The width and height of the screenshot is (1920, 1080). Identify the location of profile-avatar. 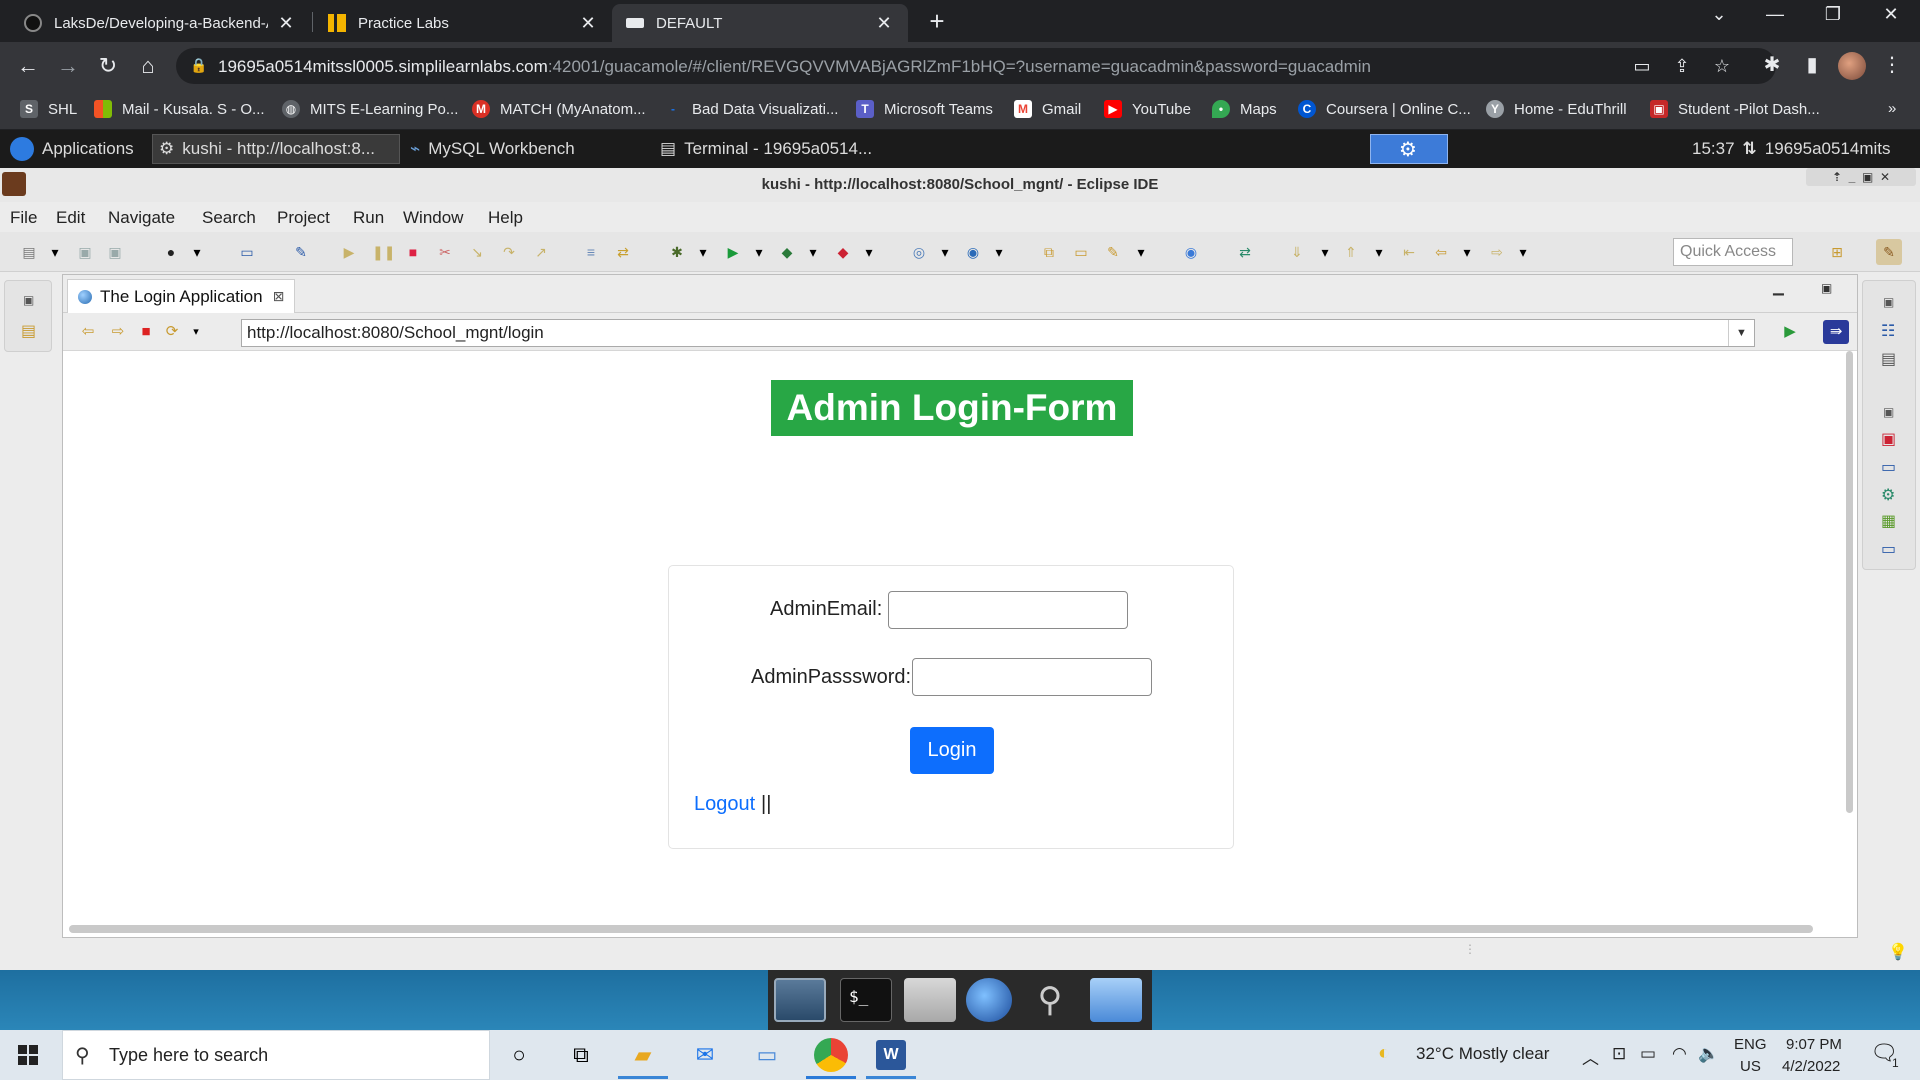
(1852, 66).